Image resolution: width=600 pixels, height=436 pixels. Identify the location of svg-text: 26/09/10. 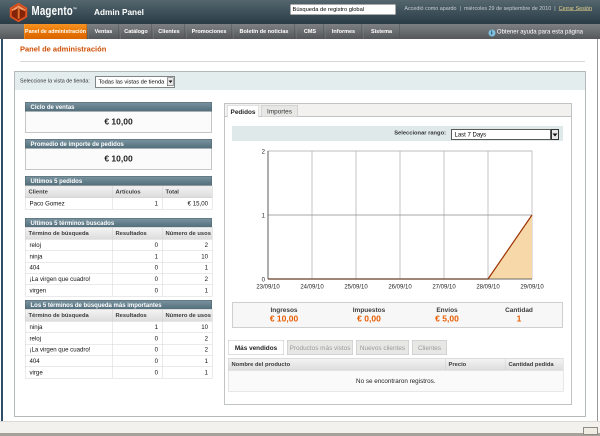
(400, 288).